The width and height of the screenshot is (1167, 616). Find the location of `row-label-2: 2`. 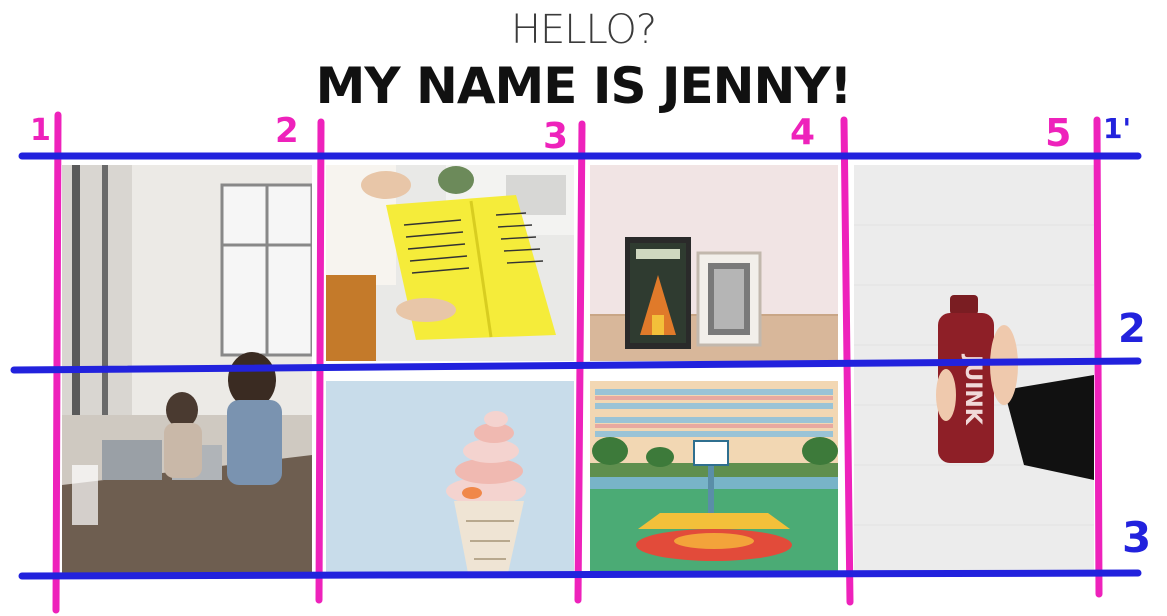

row-label-2: 2 is located at coordinates (1132, 329).